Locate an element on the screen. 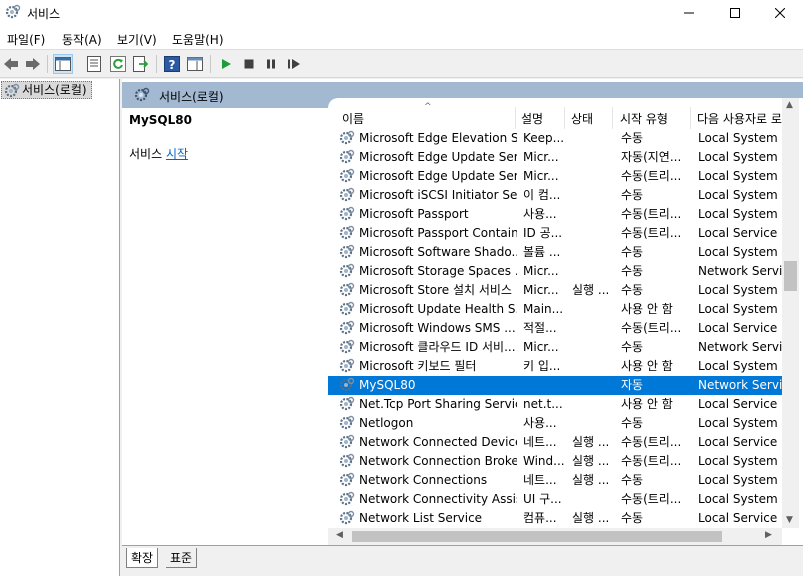  back-arrow-icon is located at coordinates (11, 64).